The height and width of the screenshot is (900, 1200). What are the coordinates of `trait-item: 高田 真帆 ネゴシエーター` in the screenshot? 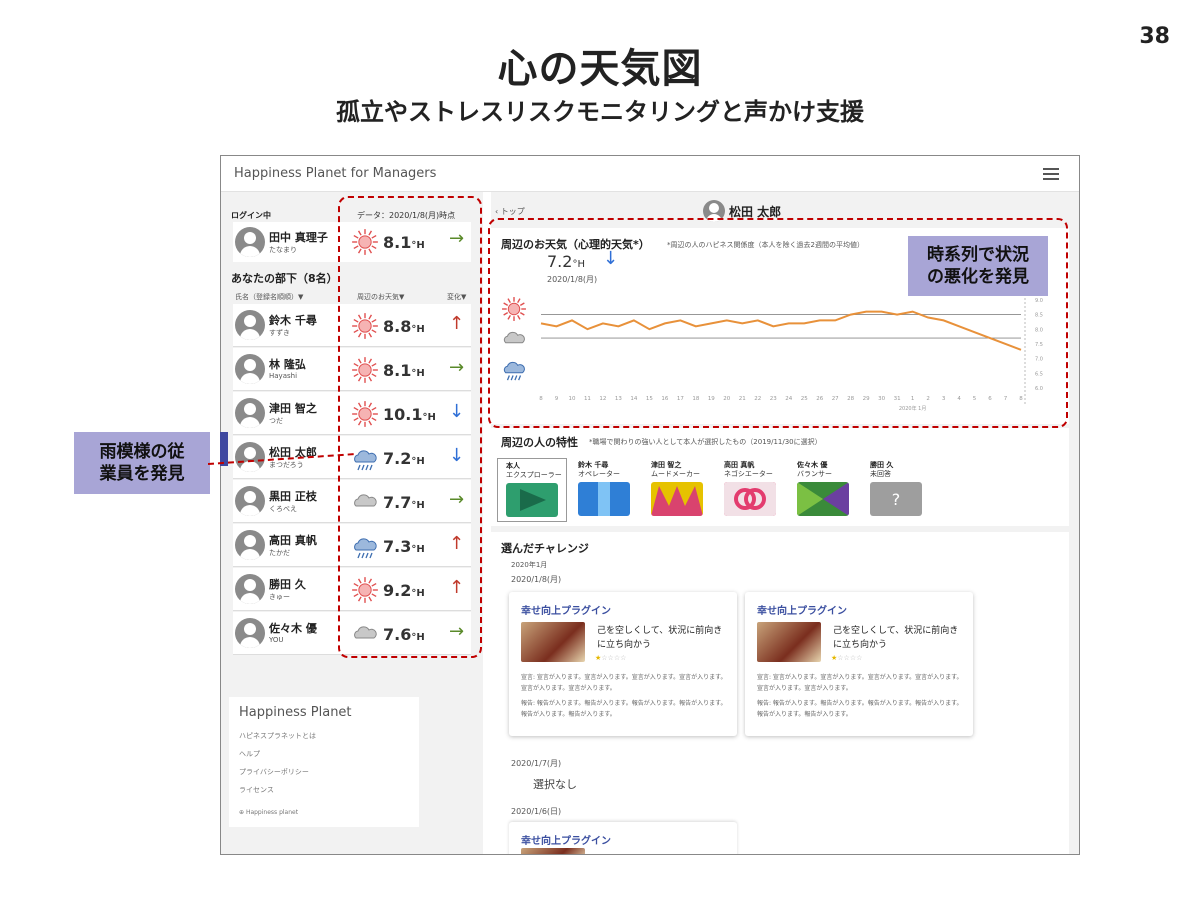 It's located at (751, 490).